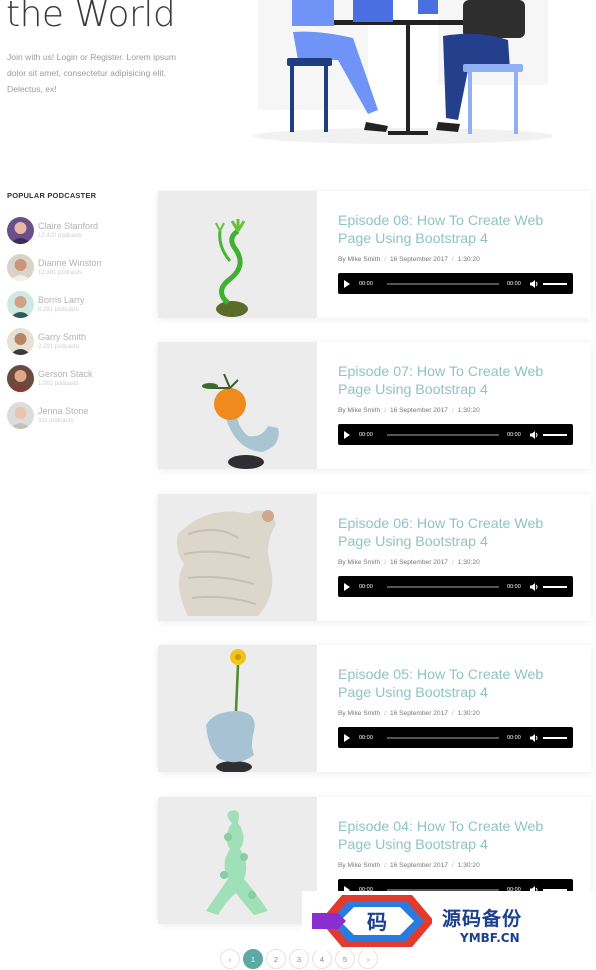 The height and width of the screenshot is (970, 596). Describe the element at coordinates (60, 272) in the screenshot. I see `podcaster-count: 12,381 podcasts` at that location.